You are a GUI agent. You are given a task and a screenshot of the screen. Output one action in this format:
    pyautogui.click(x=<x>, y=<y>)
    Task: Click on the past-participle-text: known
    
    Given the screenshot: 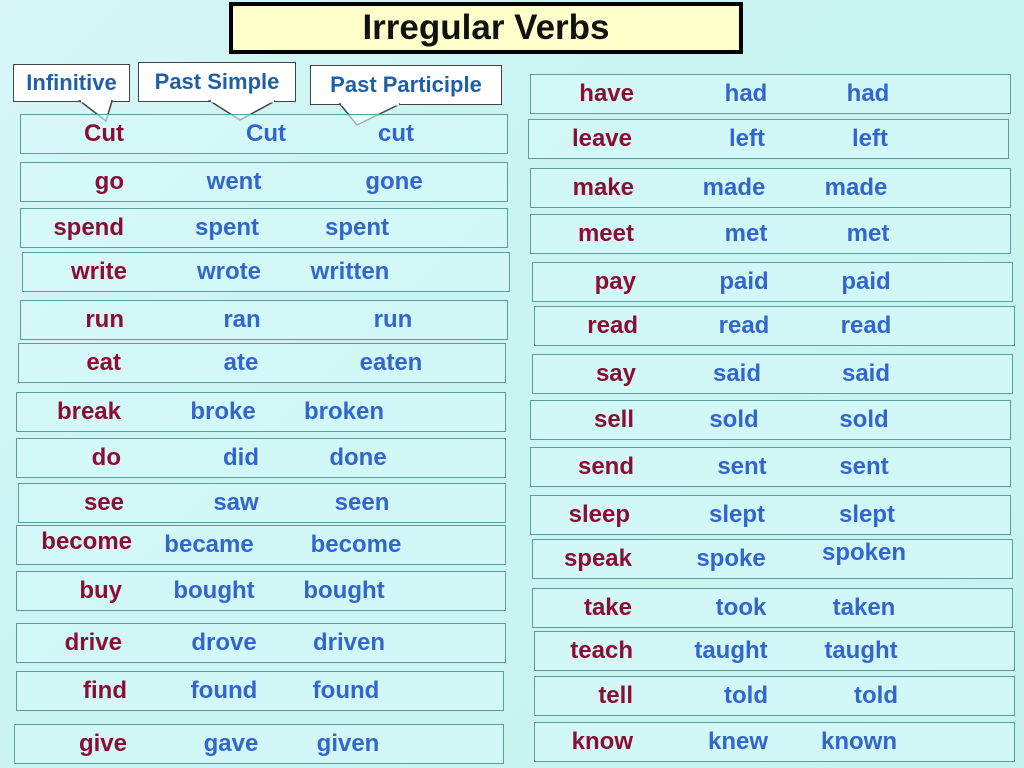 What is the action you would take?
    pyautogui.click(x=859, y=741)
    